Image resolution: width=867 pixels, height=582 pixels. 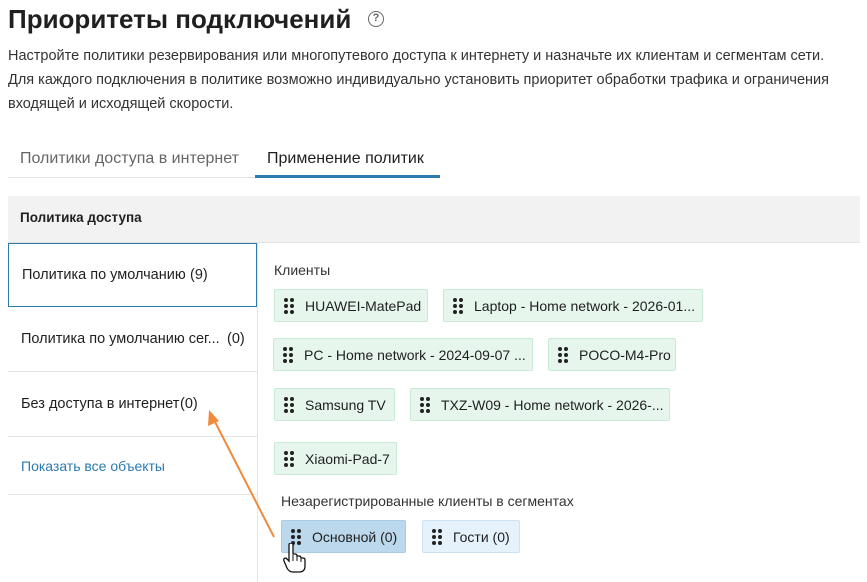 I want to click on segments-label: Незарегистрированные клиенты в сегментах, so click(x=427, y=501).